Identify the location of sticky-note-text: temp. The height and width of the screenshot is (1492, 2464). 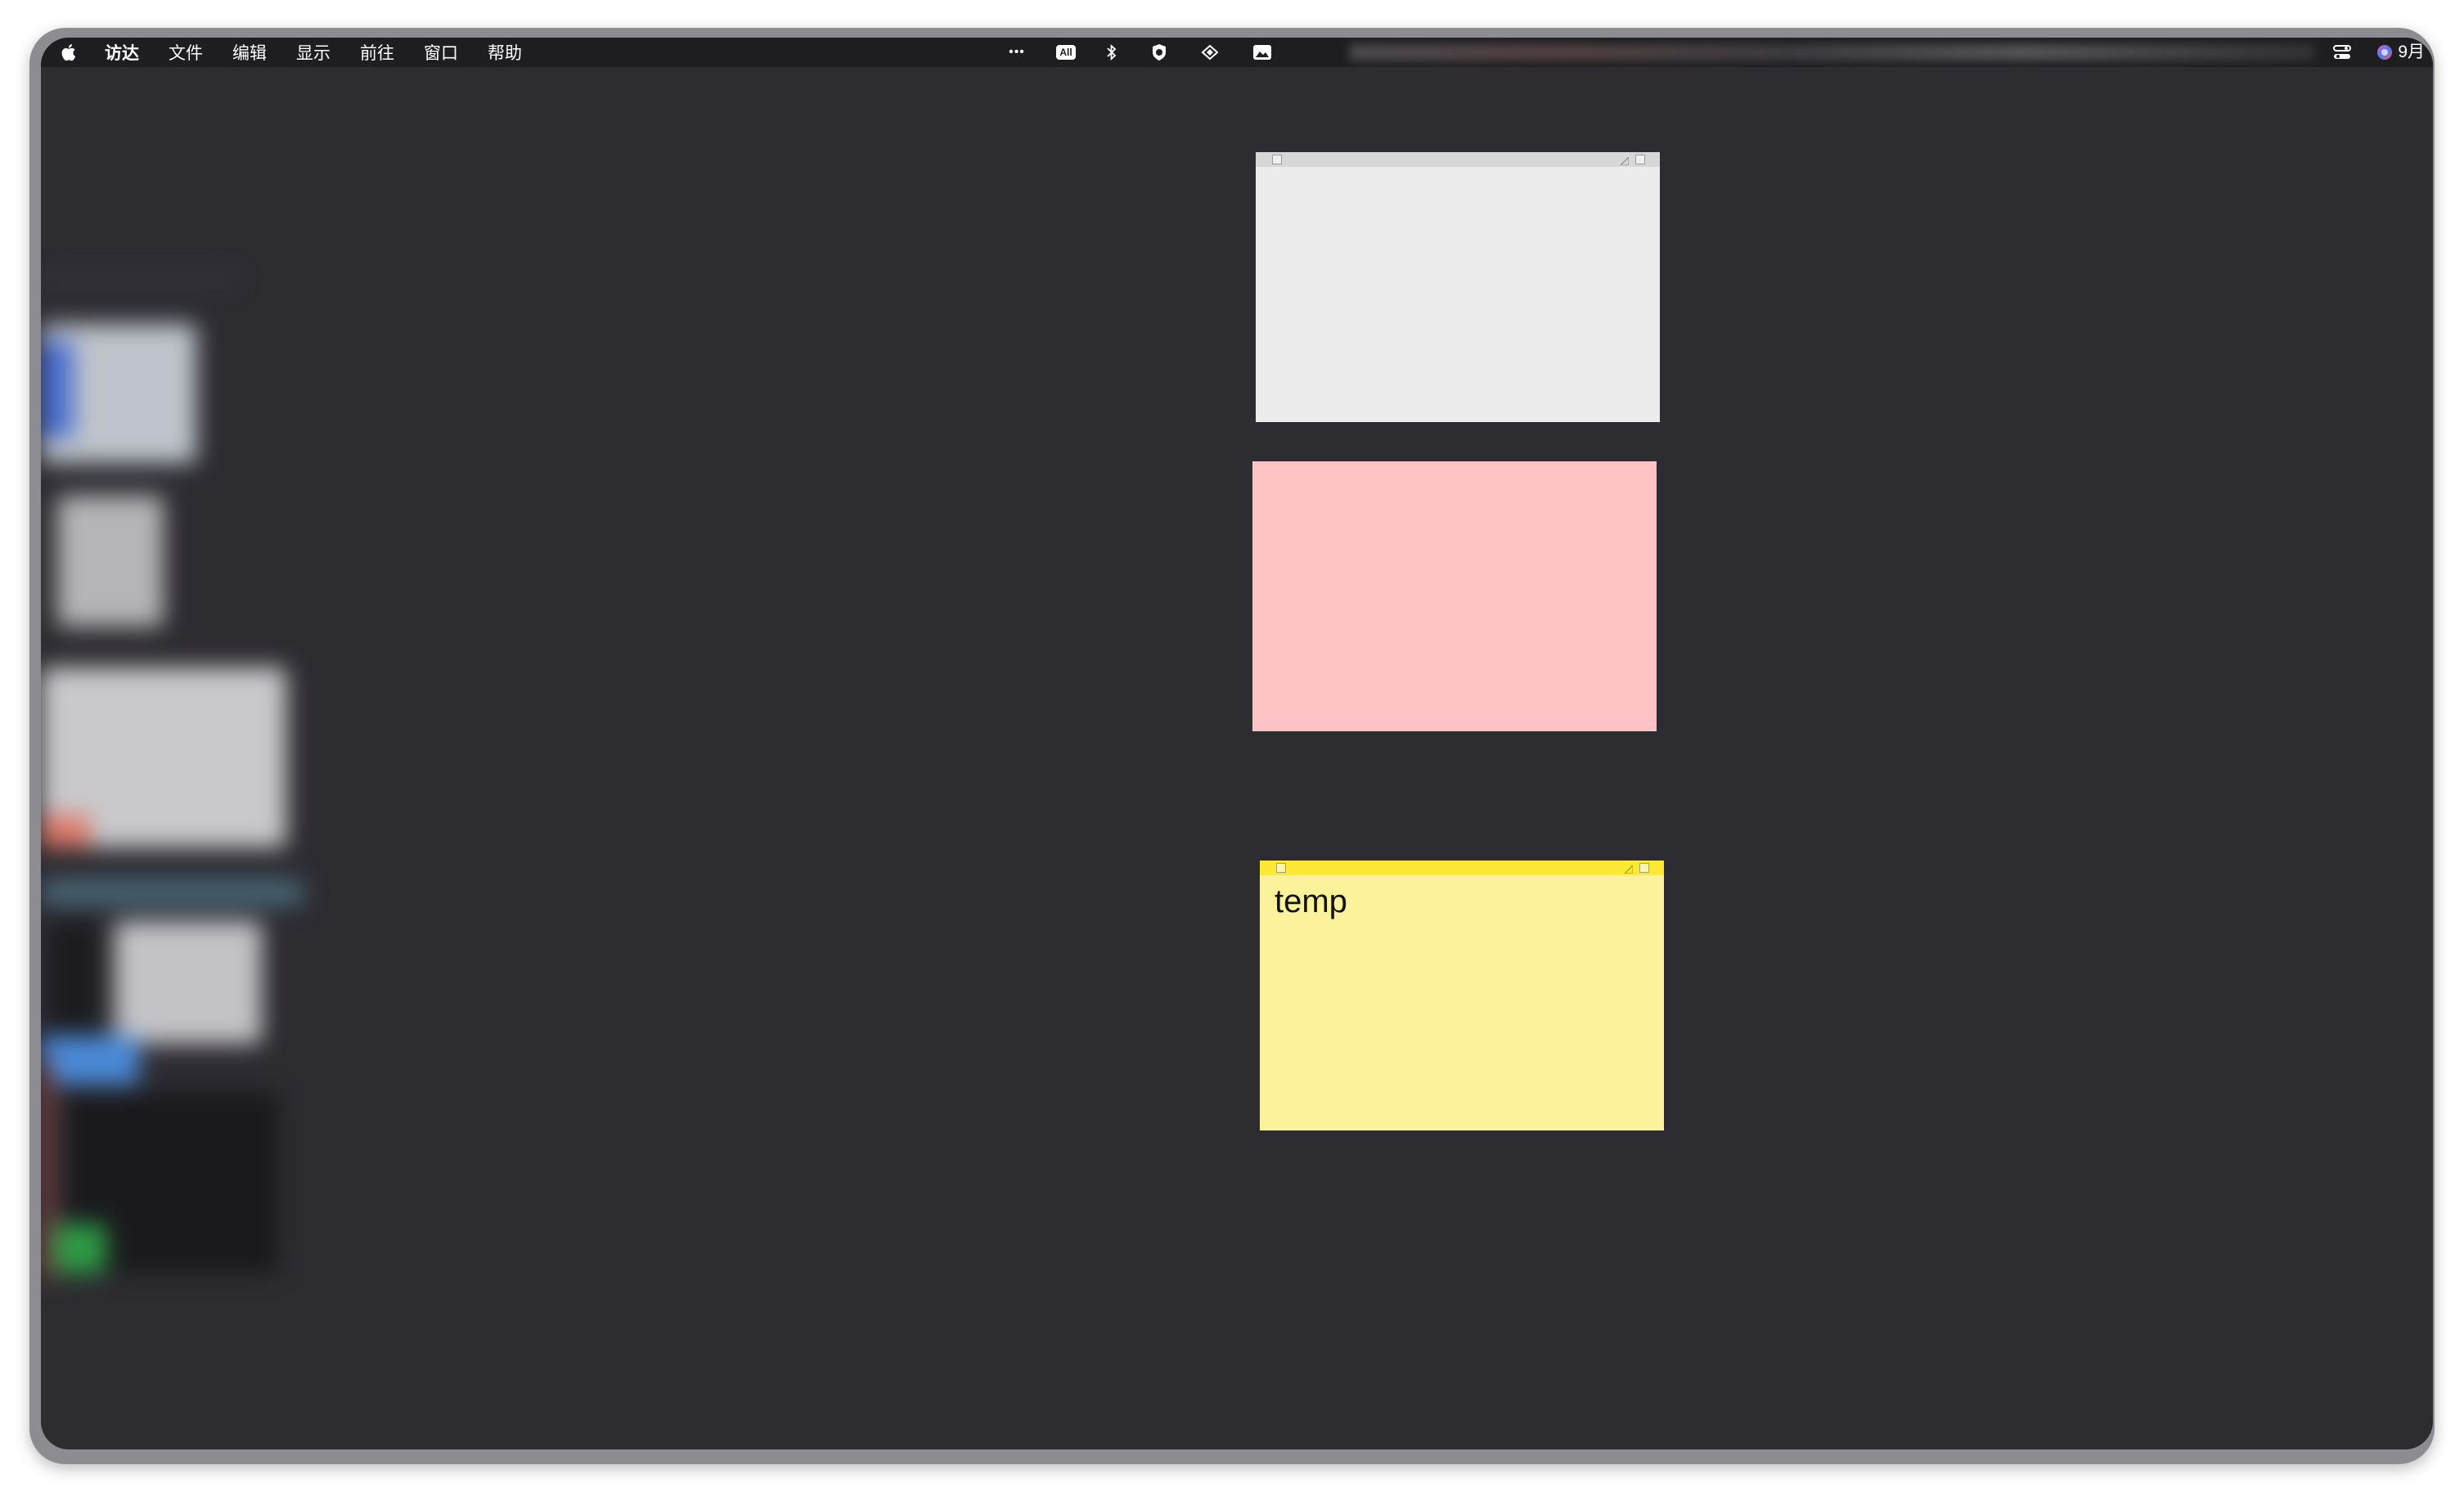
(1311, 901).